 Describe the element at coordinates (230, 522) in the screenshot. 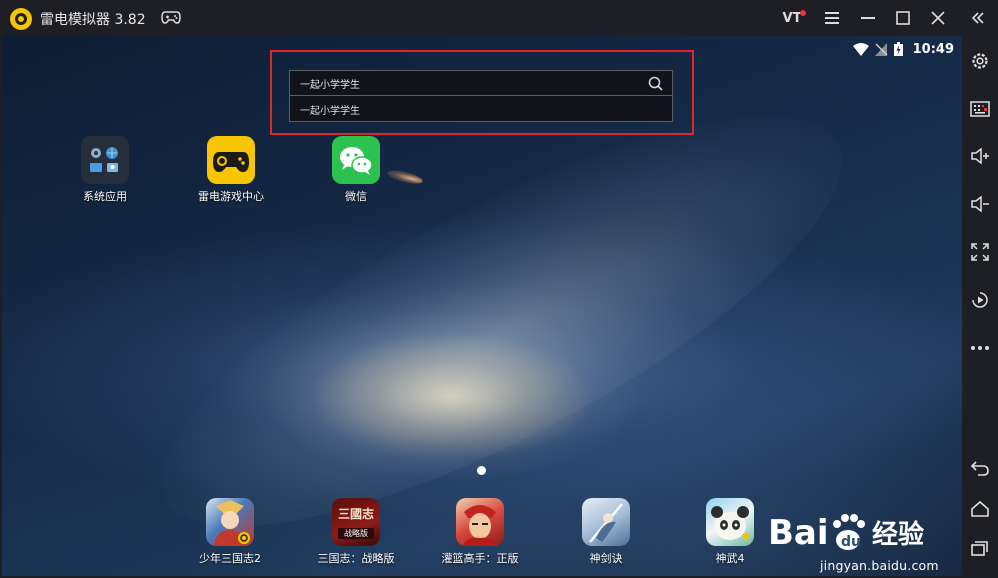

I see `shaonian-sanguozhi2-icon` at that location.